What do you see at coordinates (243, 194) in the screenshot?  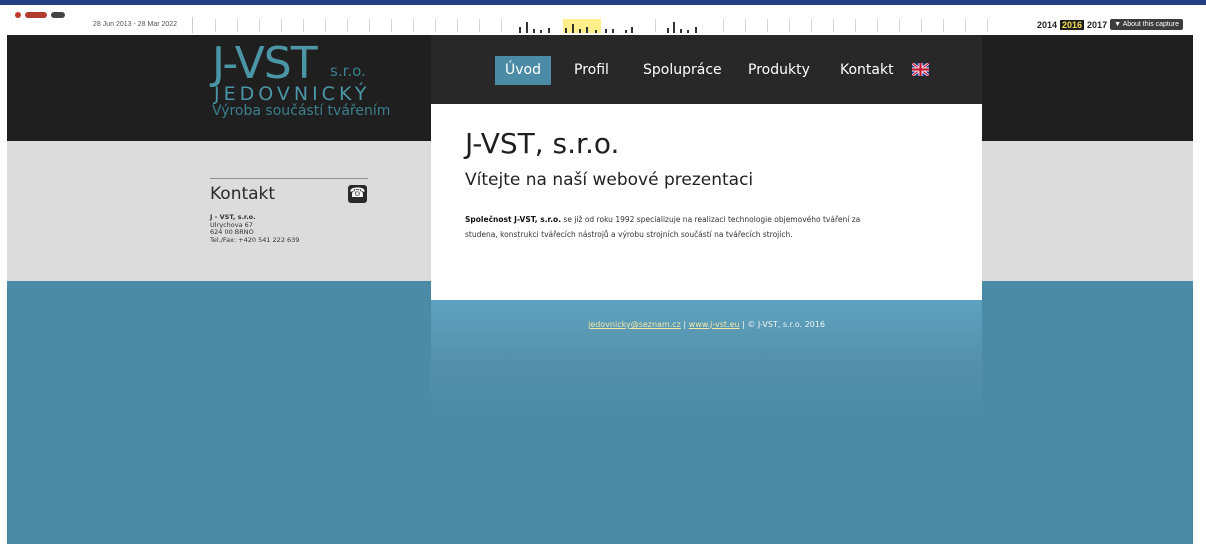 I see `contact-title: Kontakt` at bounding box center [243, 194].